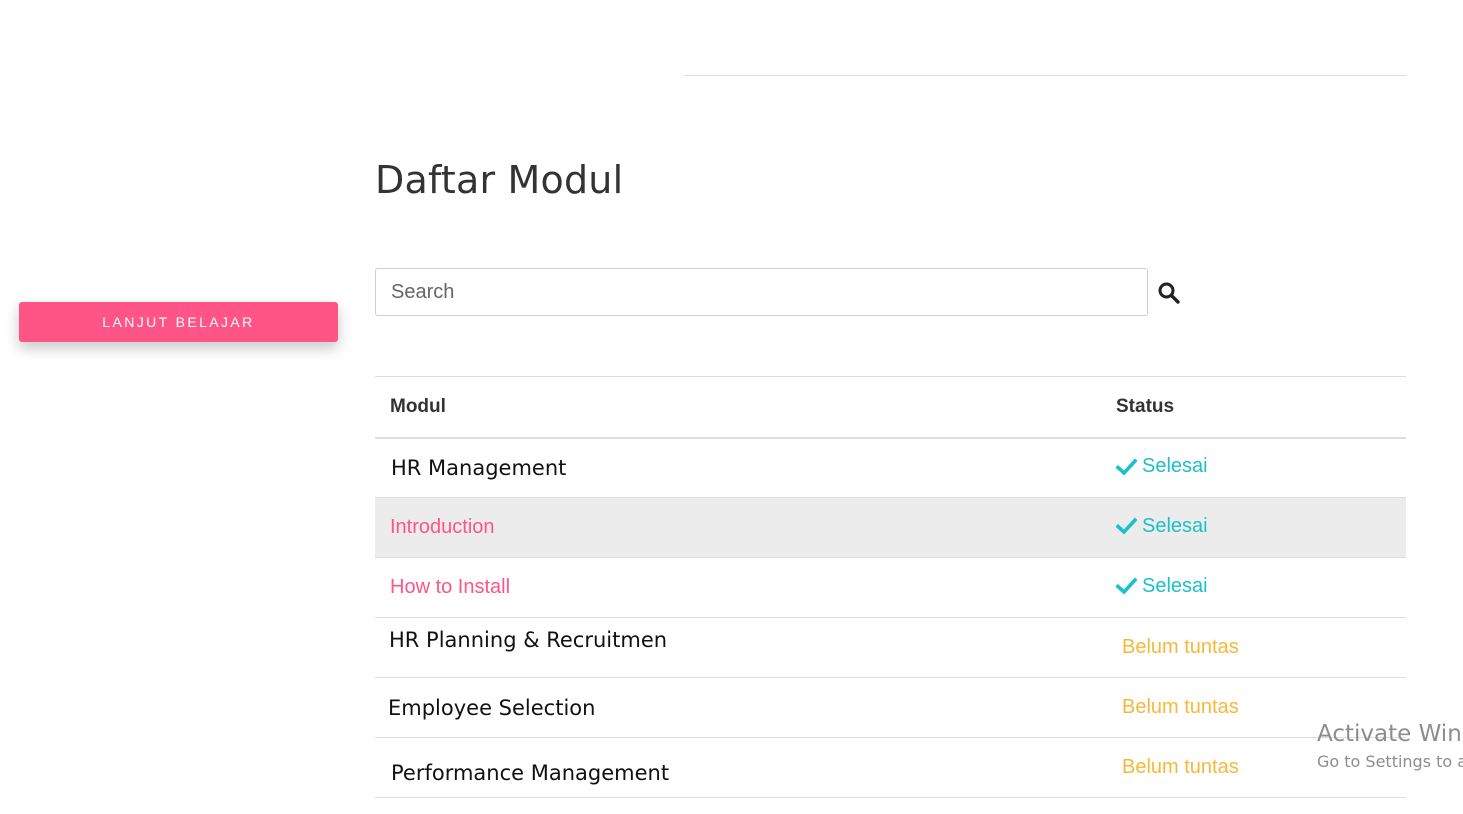 This screenshot has width=1463, height=814. I want to click on table-header-row: Modul Status, so click(890, 407).